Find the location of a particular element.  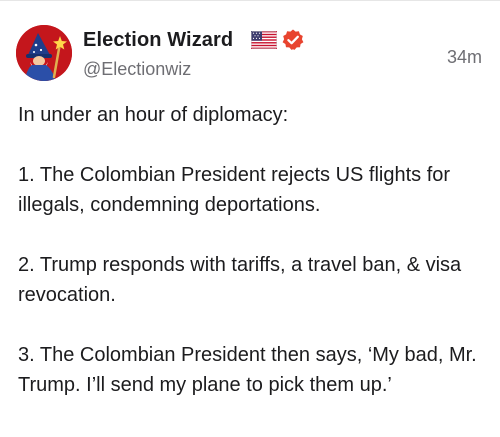

post-paragraph: In under an hour of diplomacy: is located at coordinates (153, 115).